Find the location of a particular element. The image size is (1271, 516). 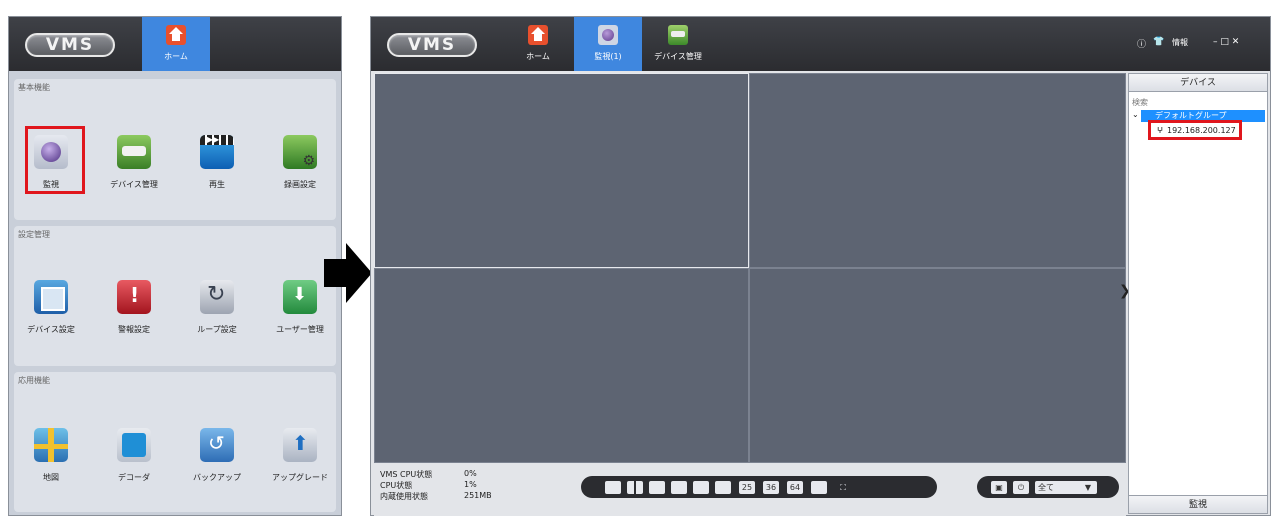

device-panel: デバイス 検索 ⌄ デフォルトグループ ⵖ 192.168.200.127 監視 is located at coordinates (1198, 293).